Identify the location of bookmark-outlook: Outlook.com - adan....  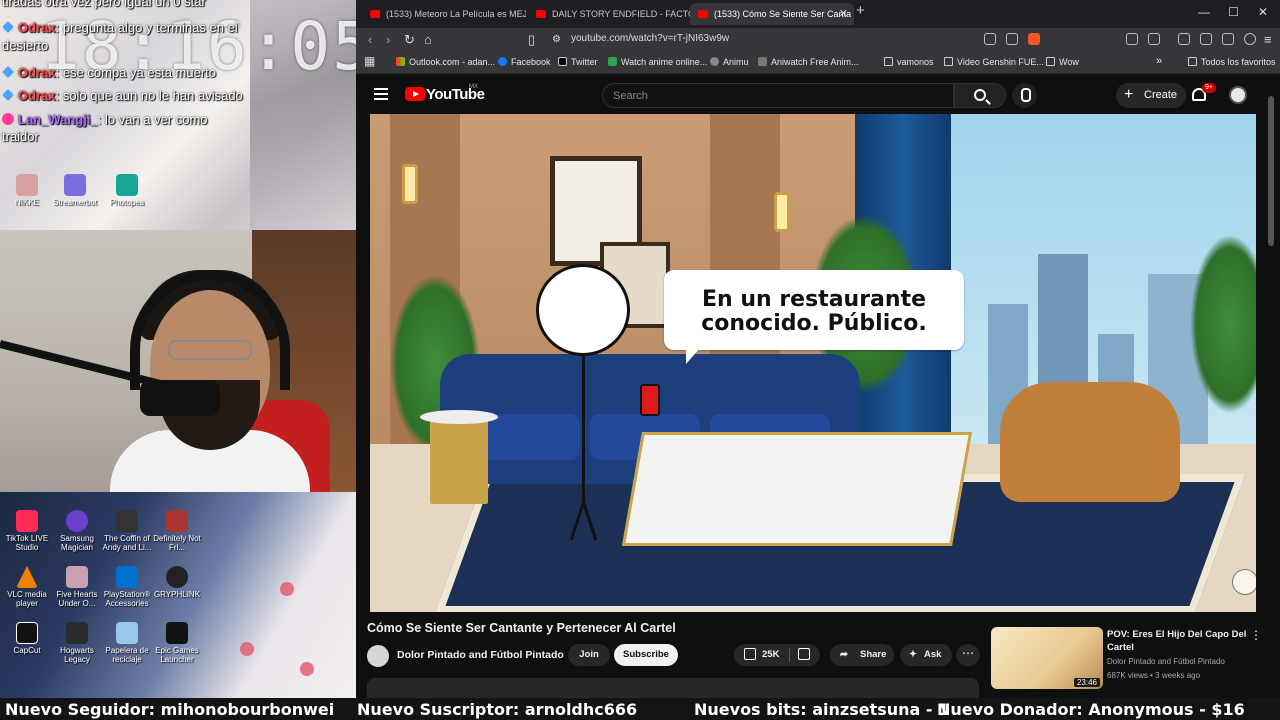
(445, 62).